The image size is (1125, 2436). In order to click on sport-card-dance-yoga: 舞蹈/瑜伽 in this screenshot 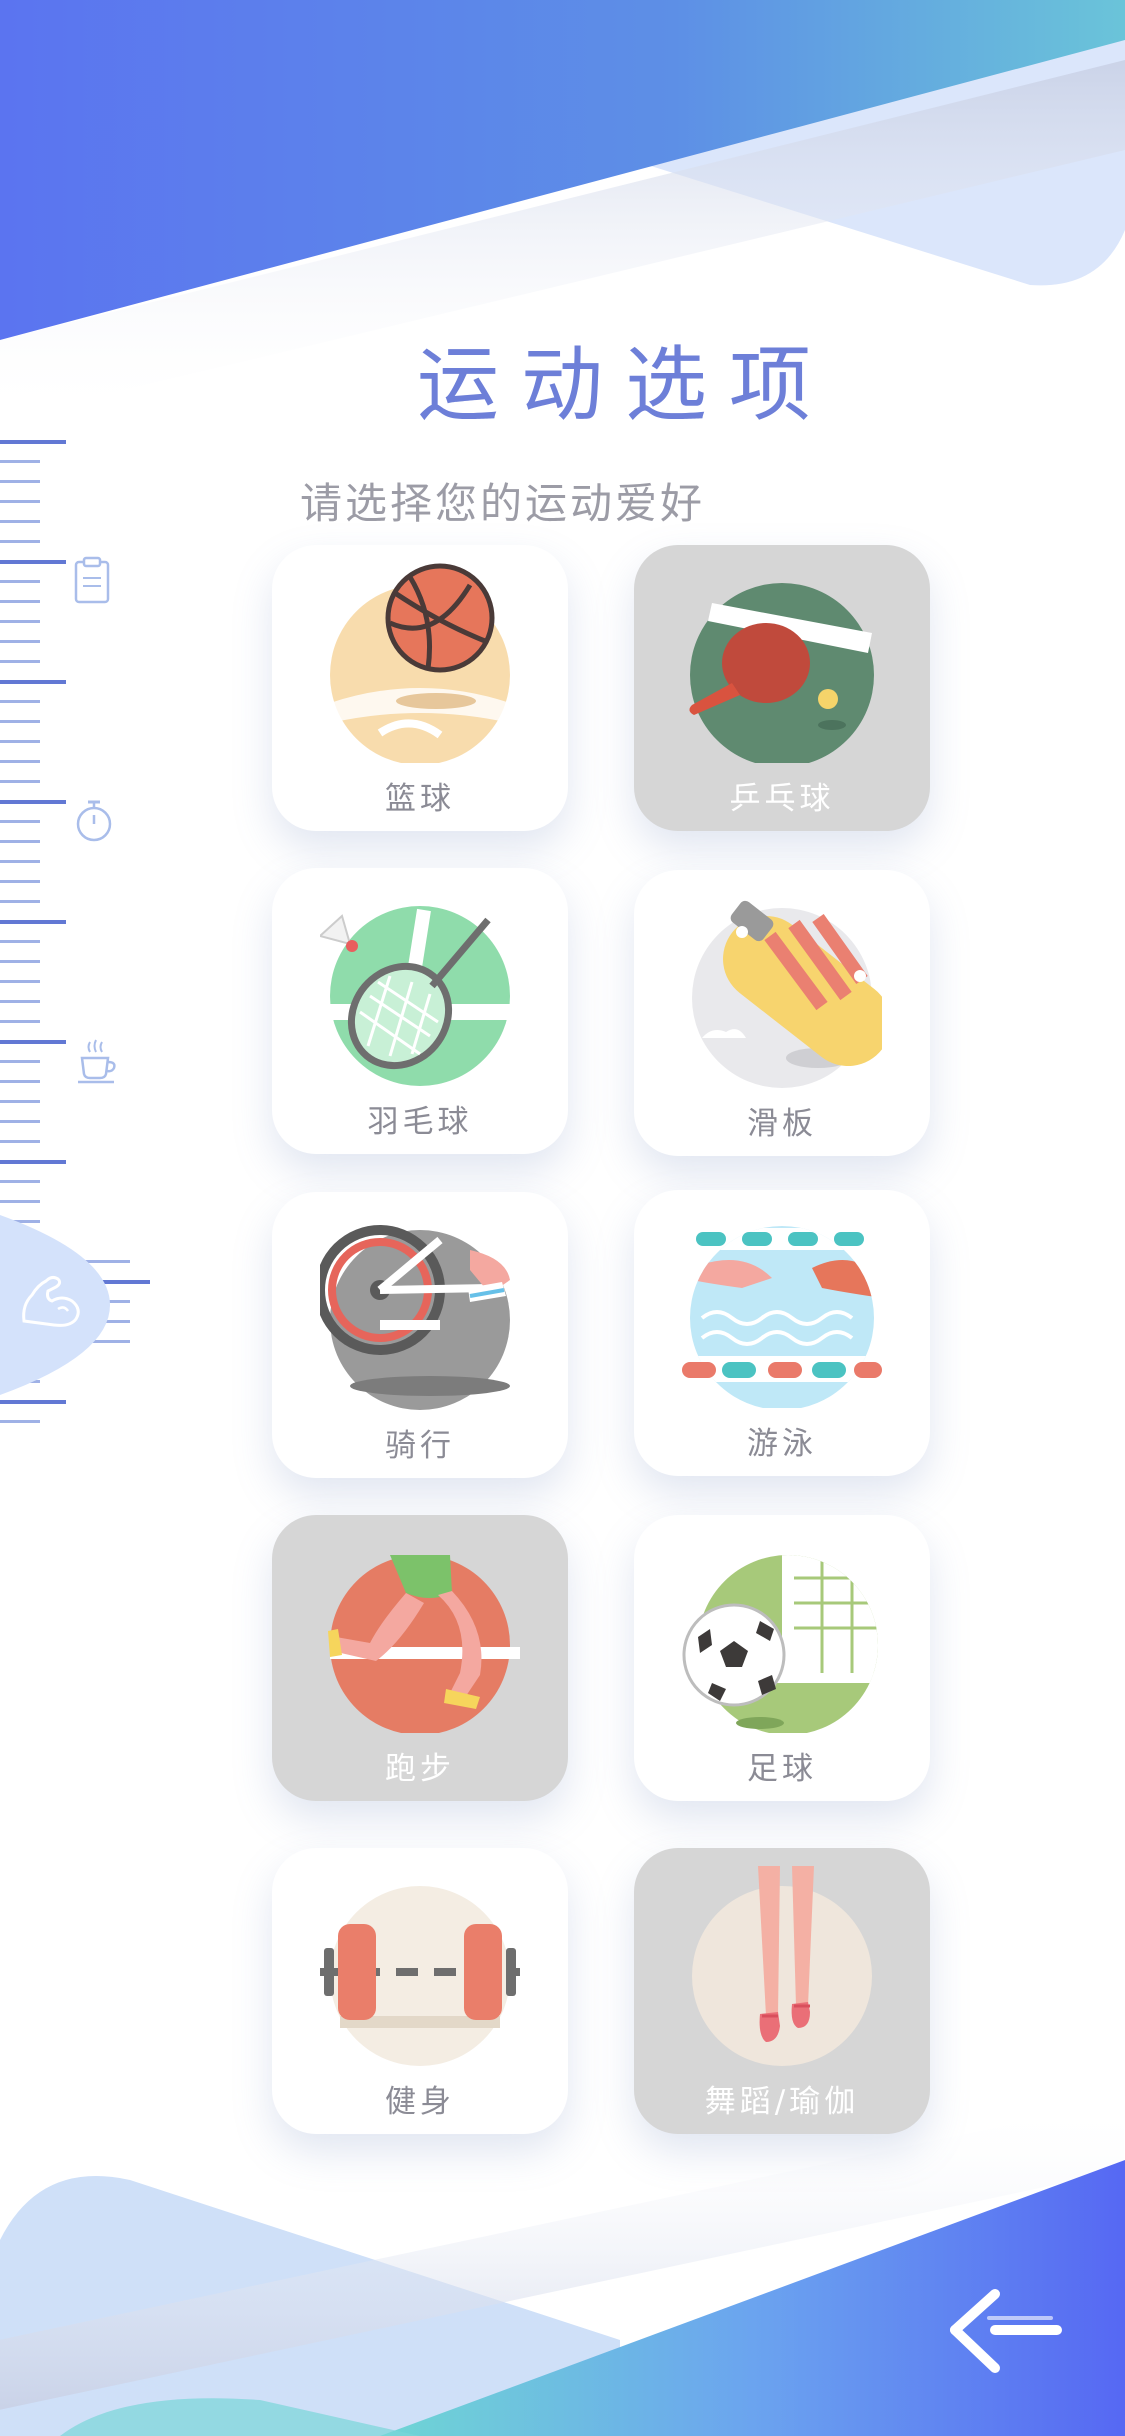, I will do `click(782, 1991)`.